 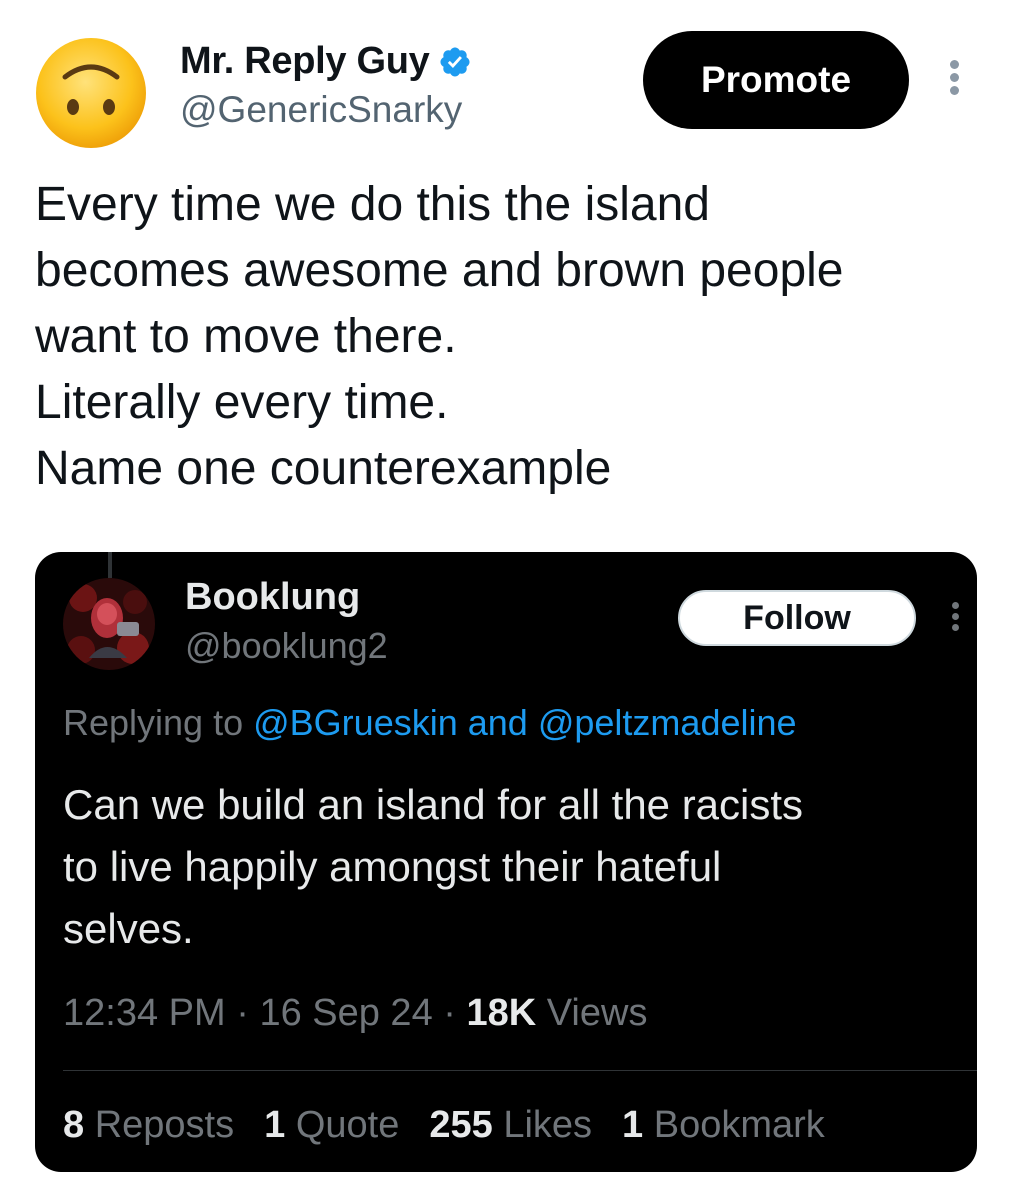 I want to click on reposts-stat: 8 Reposts, so click(x=148, y=1125).